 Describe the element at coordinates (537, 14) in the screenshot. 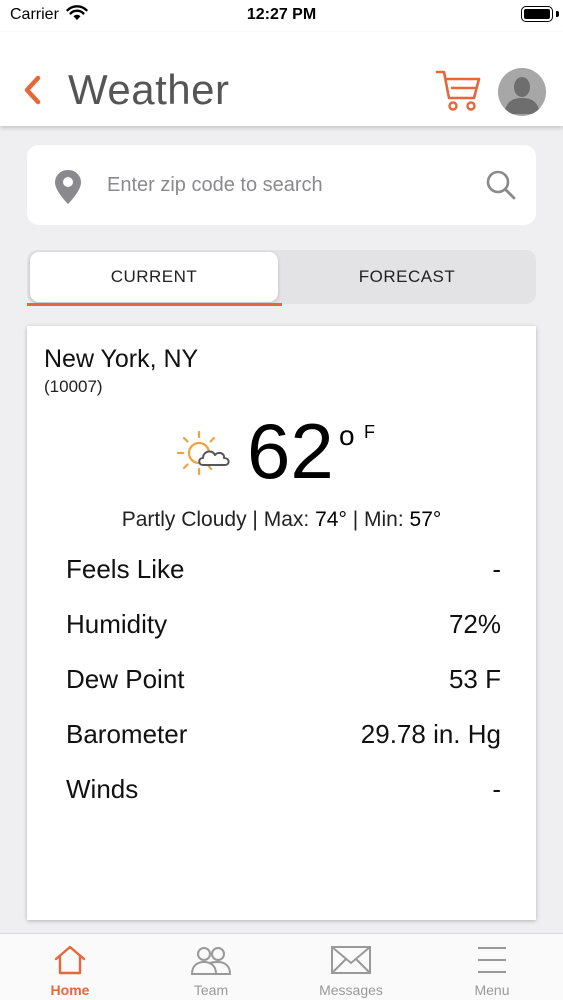

I see `battery-icon` at that location.